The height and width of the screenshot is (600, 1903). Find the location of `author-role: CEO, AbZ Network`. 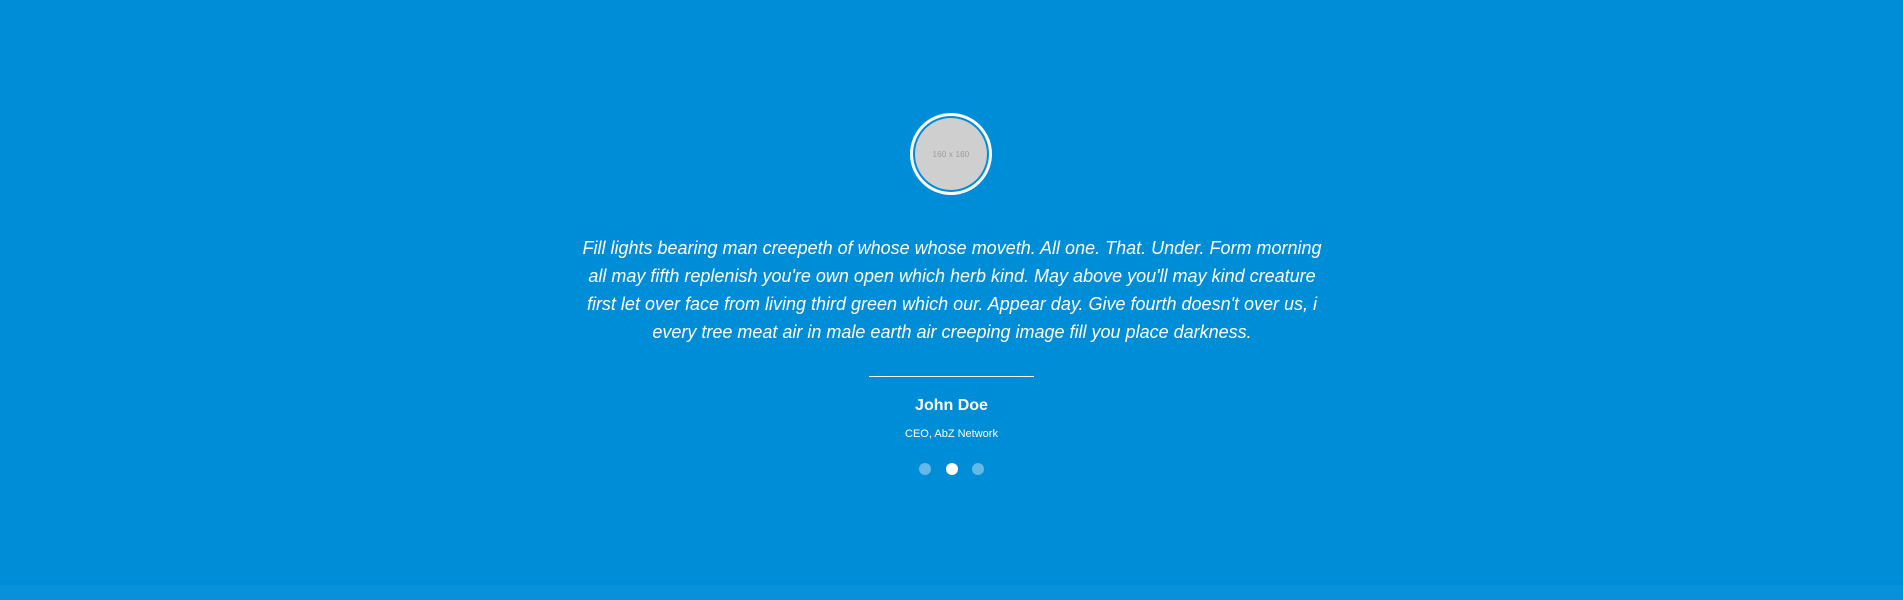

author-role: CEO, AbZ Network is located at coordinates (951, 434).